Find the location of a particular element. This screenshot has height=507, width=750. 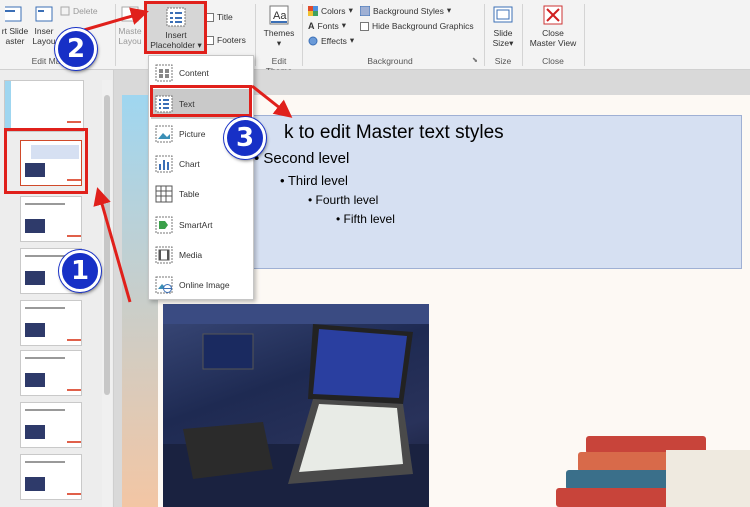

menu-item-table-label: Table is located at coordinates (189, 194).